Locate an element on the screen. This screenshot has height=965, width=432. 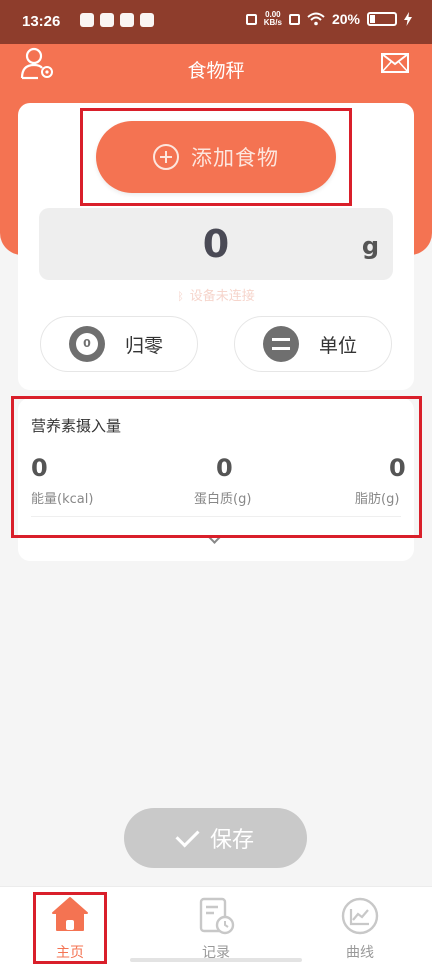
reset-zero-icon: 0 is located at coordinates (87, 344).